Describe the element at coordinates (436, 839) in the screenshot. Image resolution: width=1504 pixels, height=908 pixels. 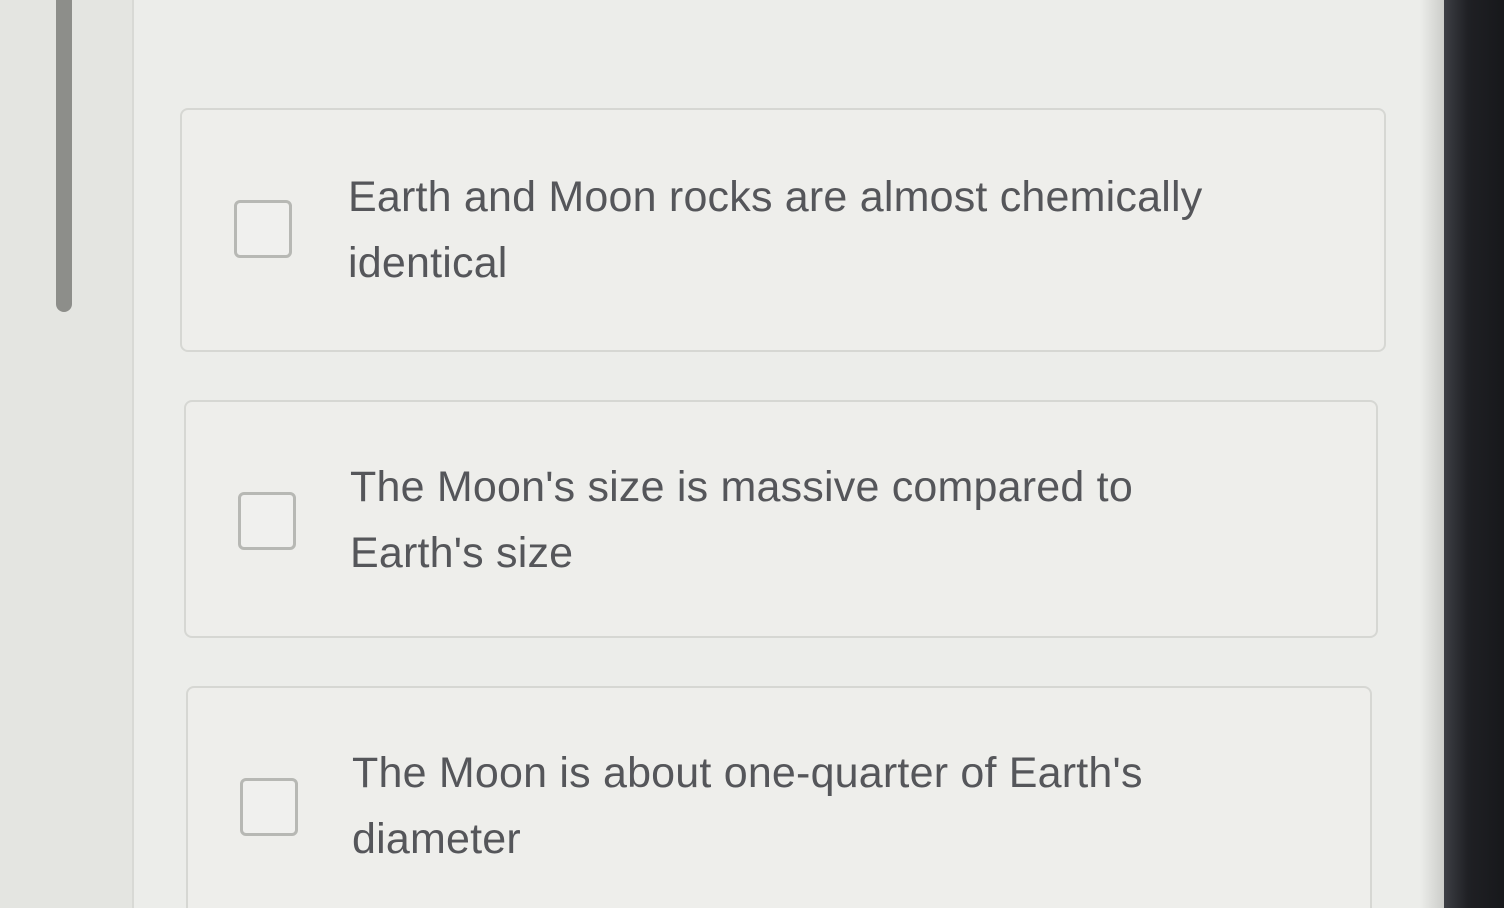
I see `answer-text-3-line-2: diameter` at that location.